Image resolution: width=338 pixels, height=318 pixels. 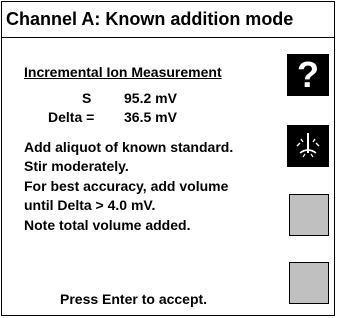 What do you see at coordinates (123, 72) in the screenshot?
I see `section-heading: Incremental Ion Measurement` at bounding box center [123, 72].